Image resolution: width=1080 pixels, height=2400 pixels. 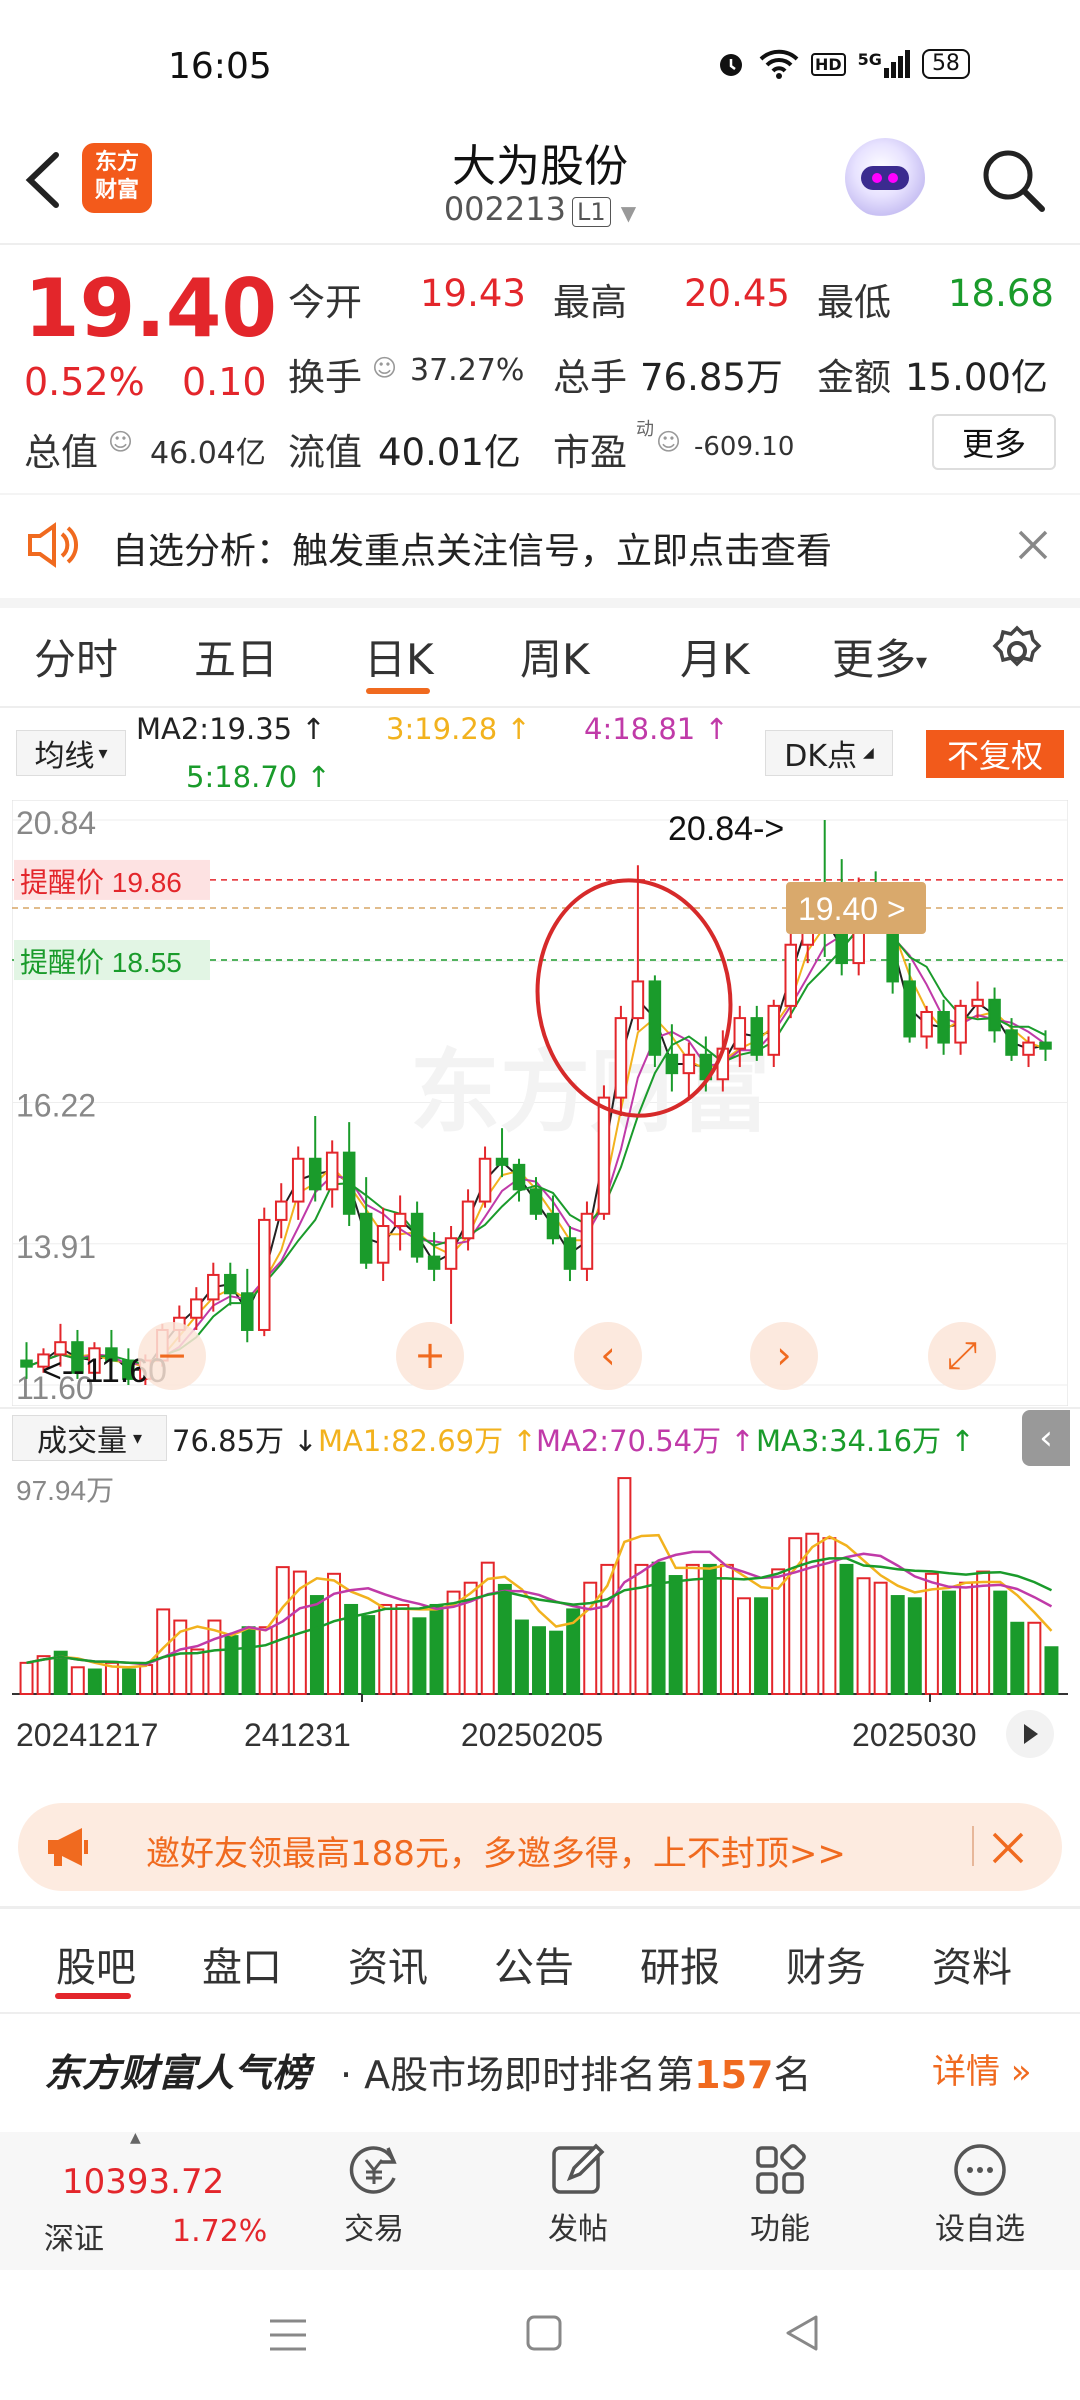 What do you see at coordinates (373, 2170) in the screenshot?
I see `yen-exchange-icon` at bounding box center [373, 2170].